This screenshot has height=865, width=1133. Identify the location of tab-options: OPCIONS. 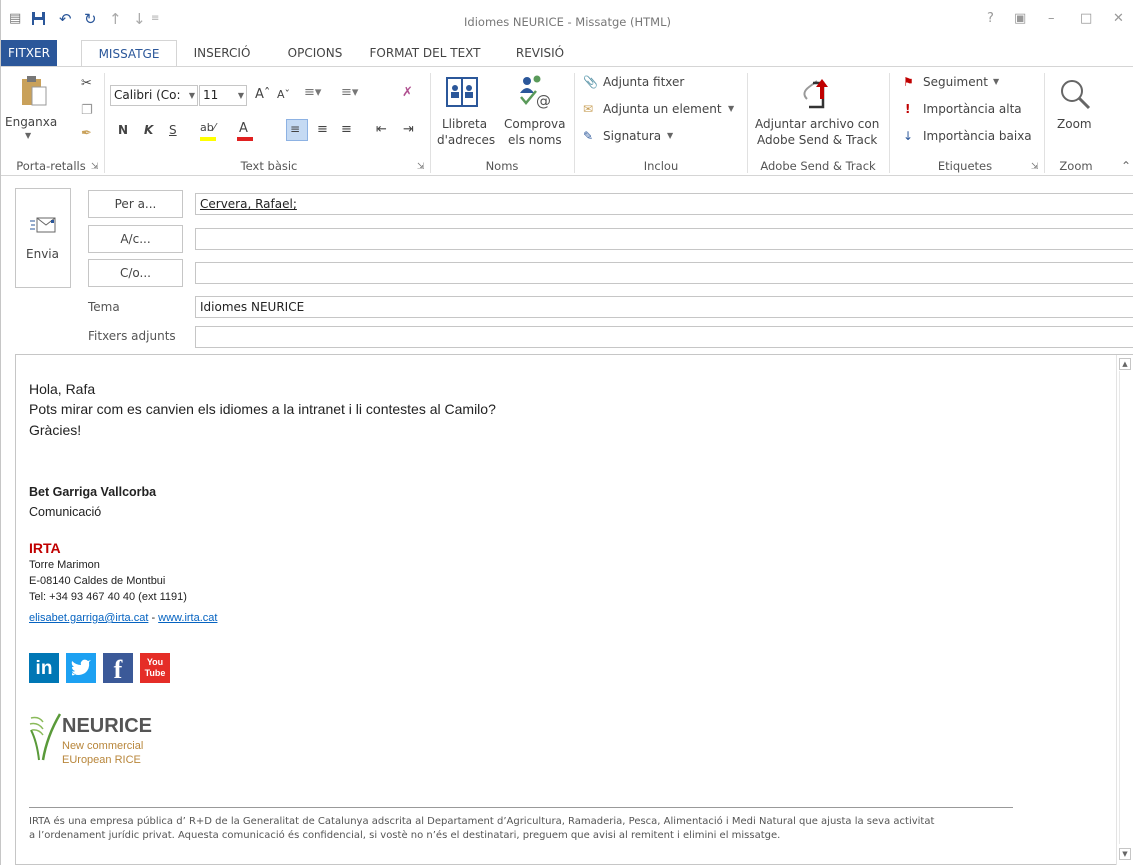
(315, 53).